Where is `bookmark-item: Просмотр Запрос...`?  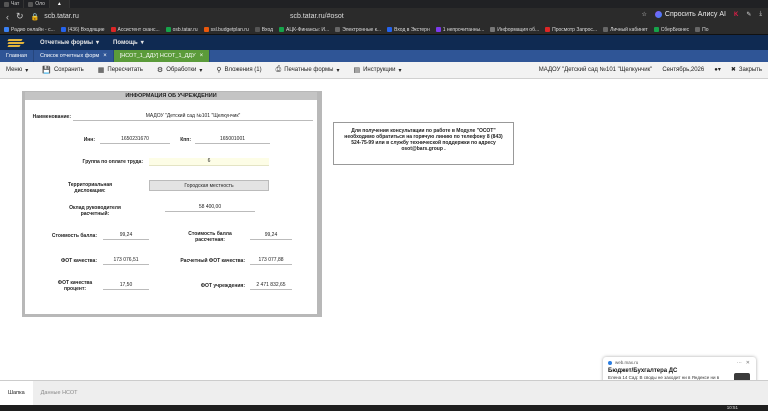 bookmark-item: Просмотр Запрос... is located at coordinates (571, 30).